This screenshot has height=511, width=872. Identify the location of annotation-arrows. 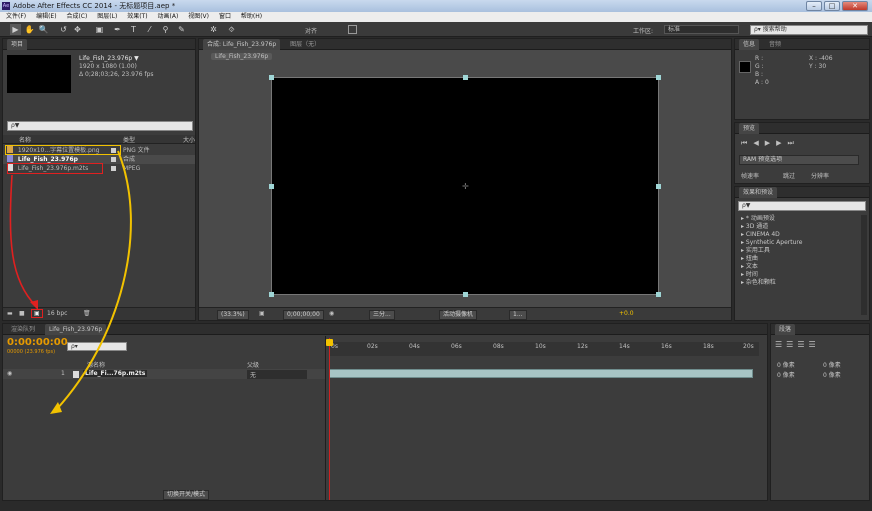
(70, 282).